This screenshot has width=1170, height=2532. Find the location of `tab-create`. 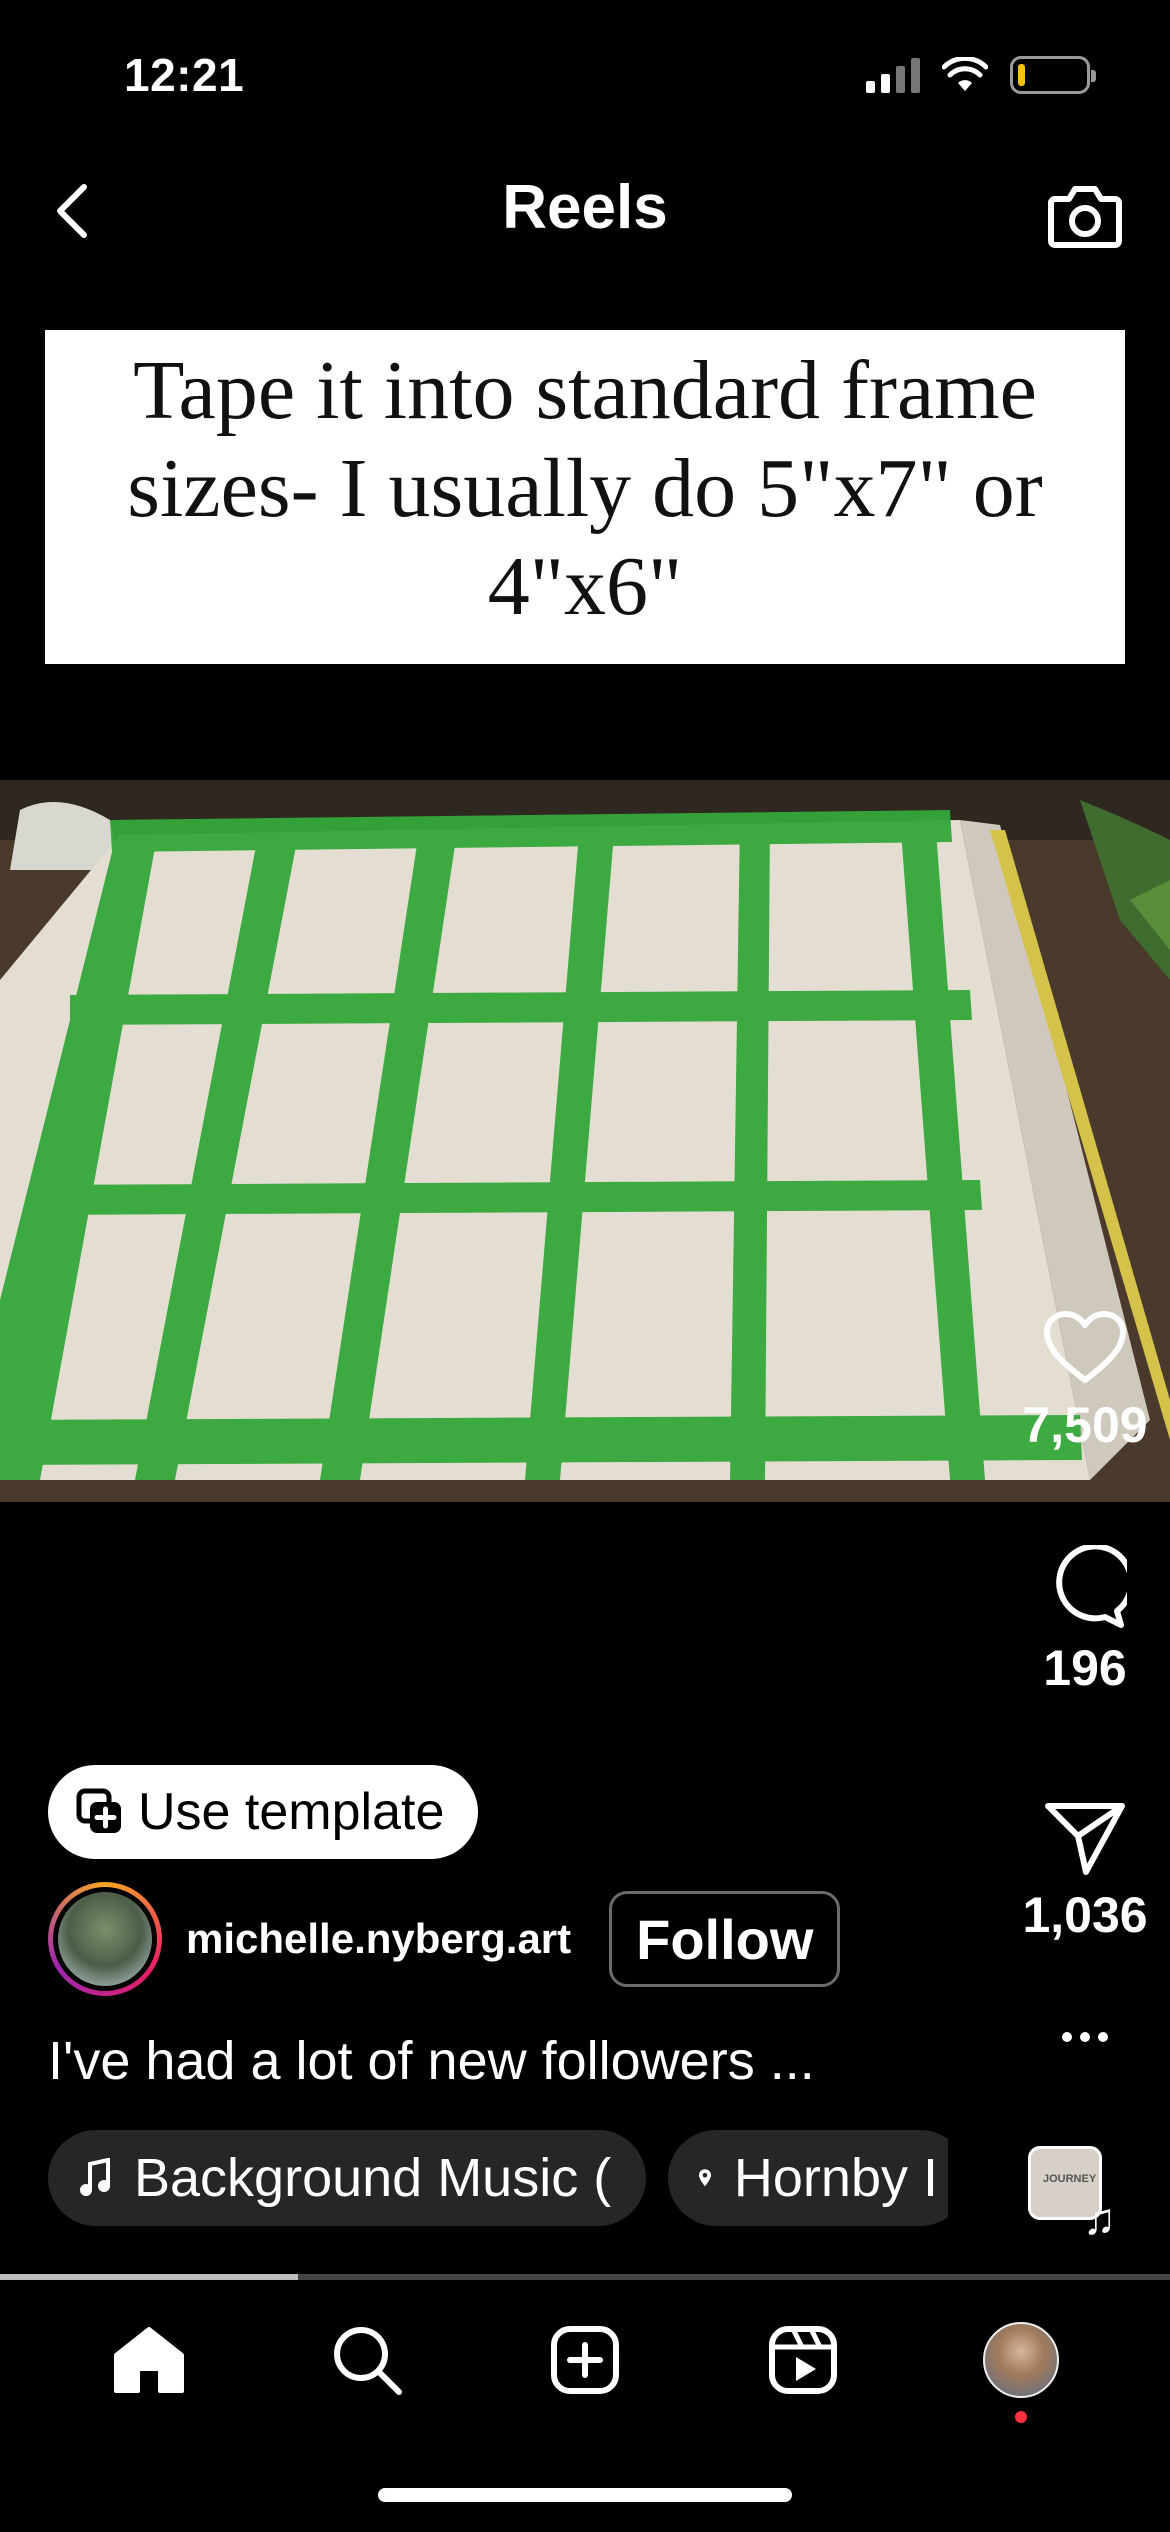

tab-create is located at coordinates (585, 2360).